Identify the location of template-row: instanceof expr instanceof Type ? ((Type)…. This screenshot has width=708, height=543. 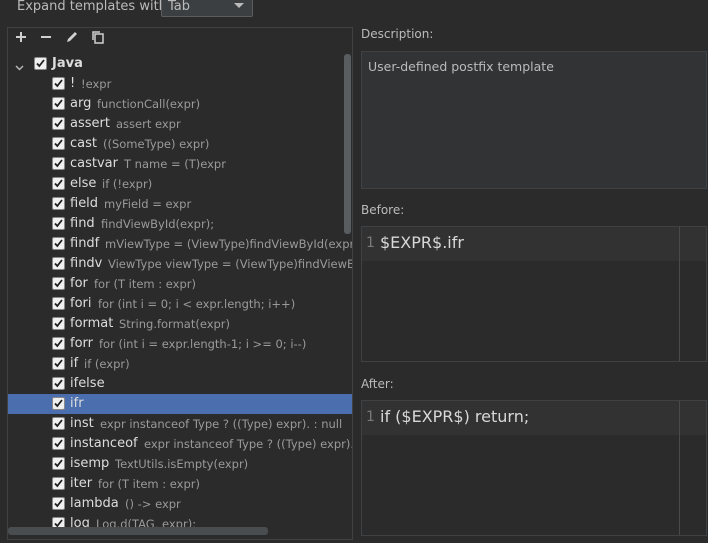
(180, 444).